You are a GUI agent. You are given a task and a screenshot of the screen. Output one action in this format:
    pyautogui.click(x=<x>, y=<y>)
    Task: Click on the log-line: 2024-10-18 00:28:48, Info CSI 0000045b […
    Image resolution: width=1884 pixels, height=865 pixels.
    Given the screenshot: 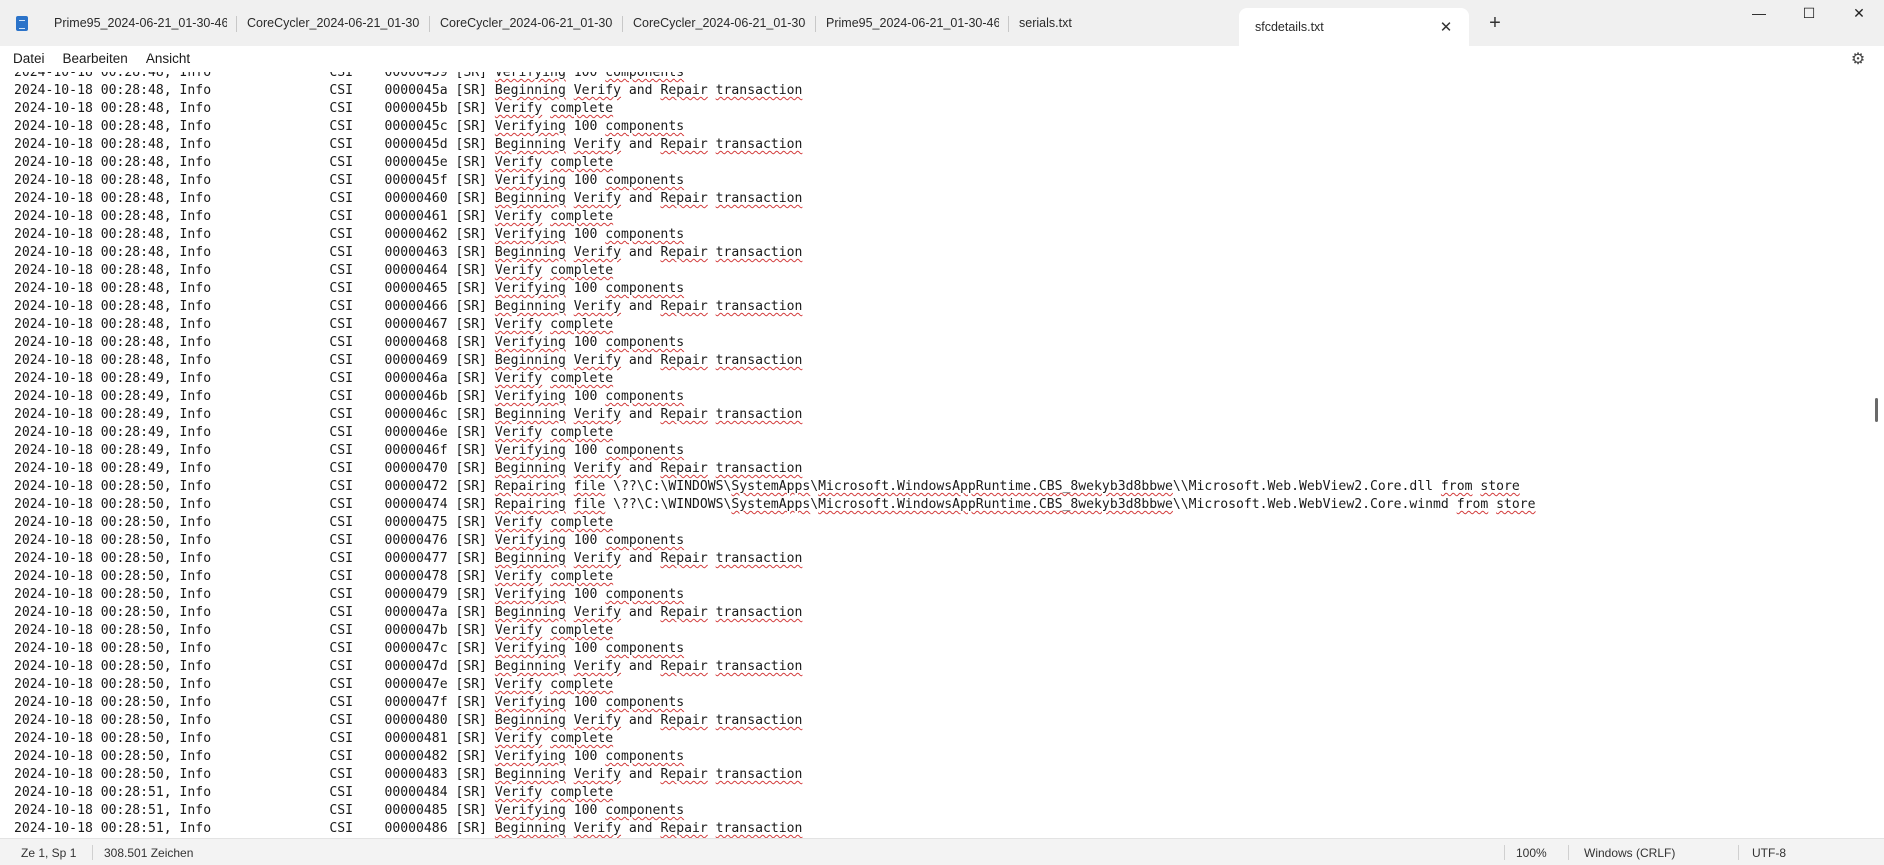 What is the action you would take?
    pyautogui.click(x=314, y=108)
    